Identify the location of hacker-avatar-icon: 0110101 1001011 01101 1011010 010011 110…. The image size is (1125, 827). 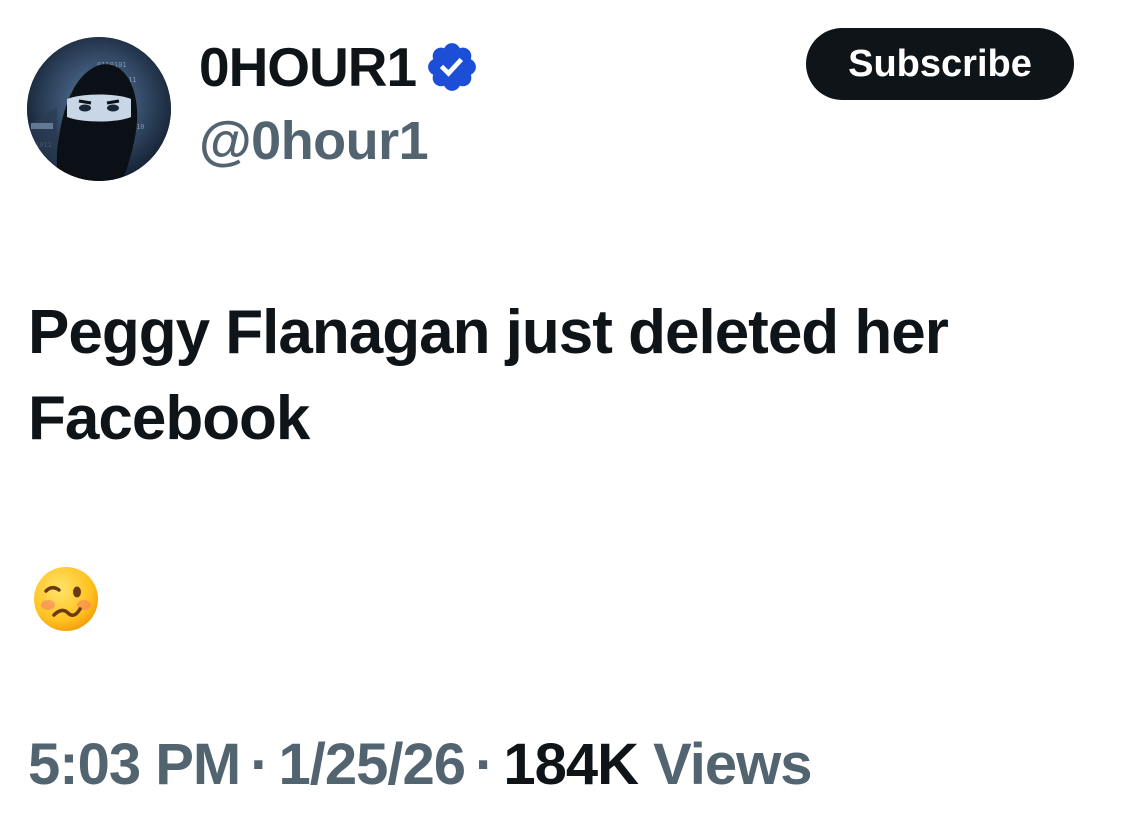
(99, 109).